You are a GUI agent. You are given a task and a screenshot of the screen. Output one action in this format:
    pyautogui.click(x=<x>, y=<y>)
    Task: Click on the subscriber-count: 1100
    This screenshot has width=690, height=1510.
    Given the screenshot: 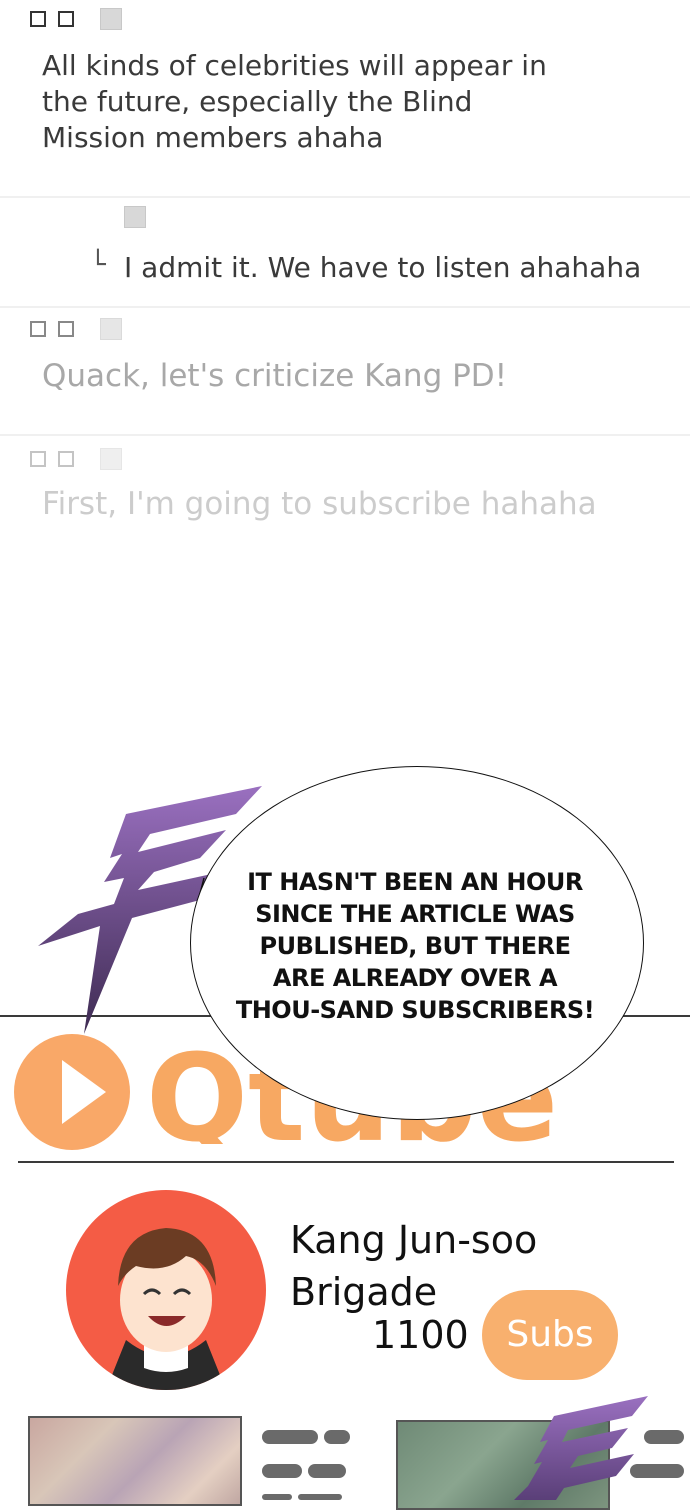 What is the action you would take?
    pyautogui.click(x=420, y=1335)
    